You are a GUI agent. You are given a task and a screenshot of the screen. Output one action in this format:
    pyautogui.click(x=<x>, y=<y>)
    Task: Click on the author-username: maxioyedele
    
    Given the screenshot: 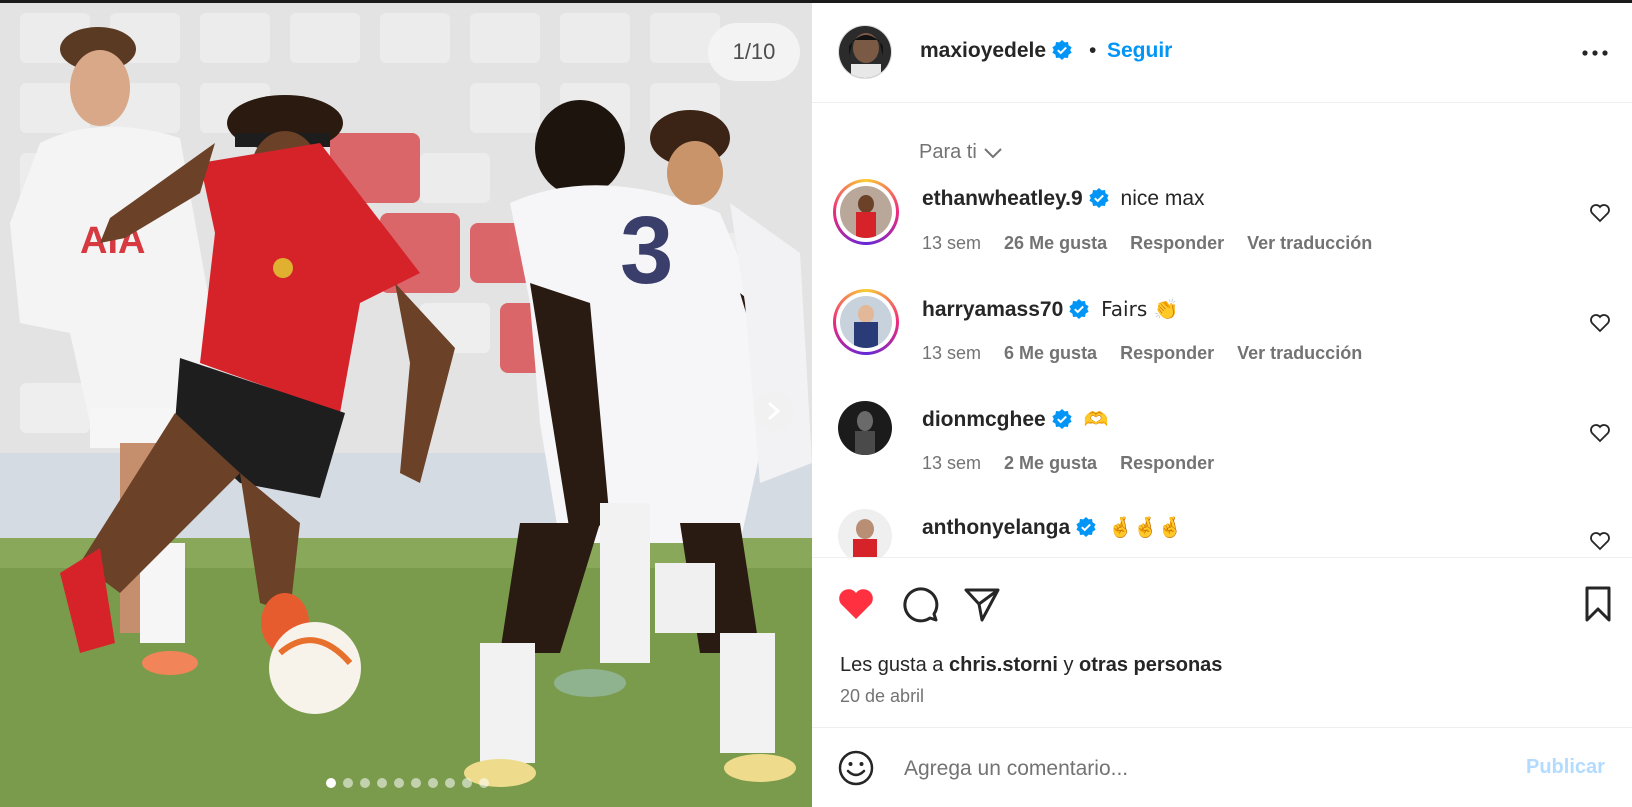 What is the action you would take?
    pyautogui.click(x=996, y=51)
    